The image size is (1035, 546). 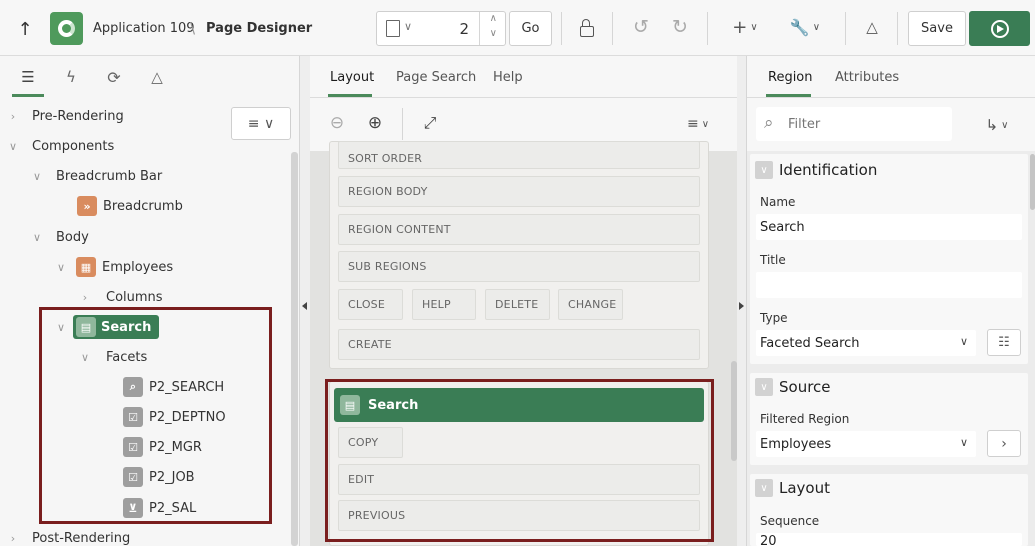 I want to click on run-page-button, so click(x=999, y=28).